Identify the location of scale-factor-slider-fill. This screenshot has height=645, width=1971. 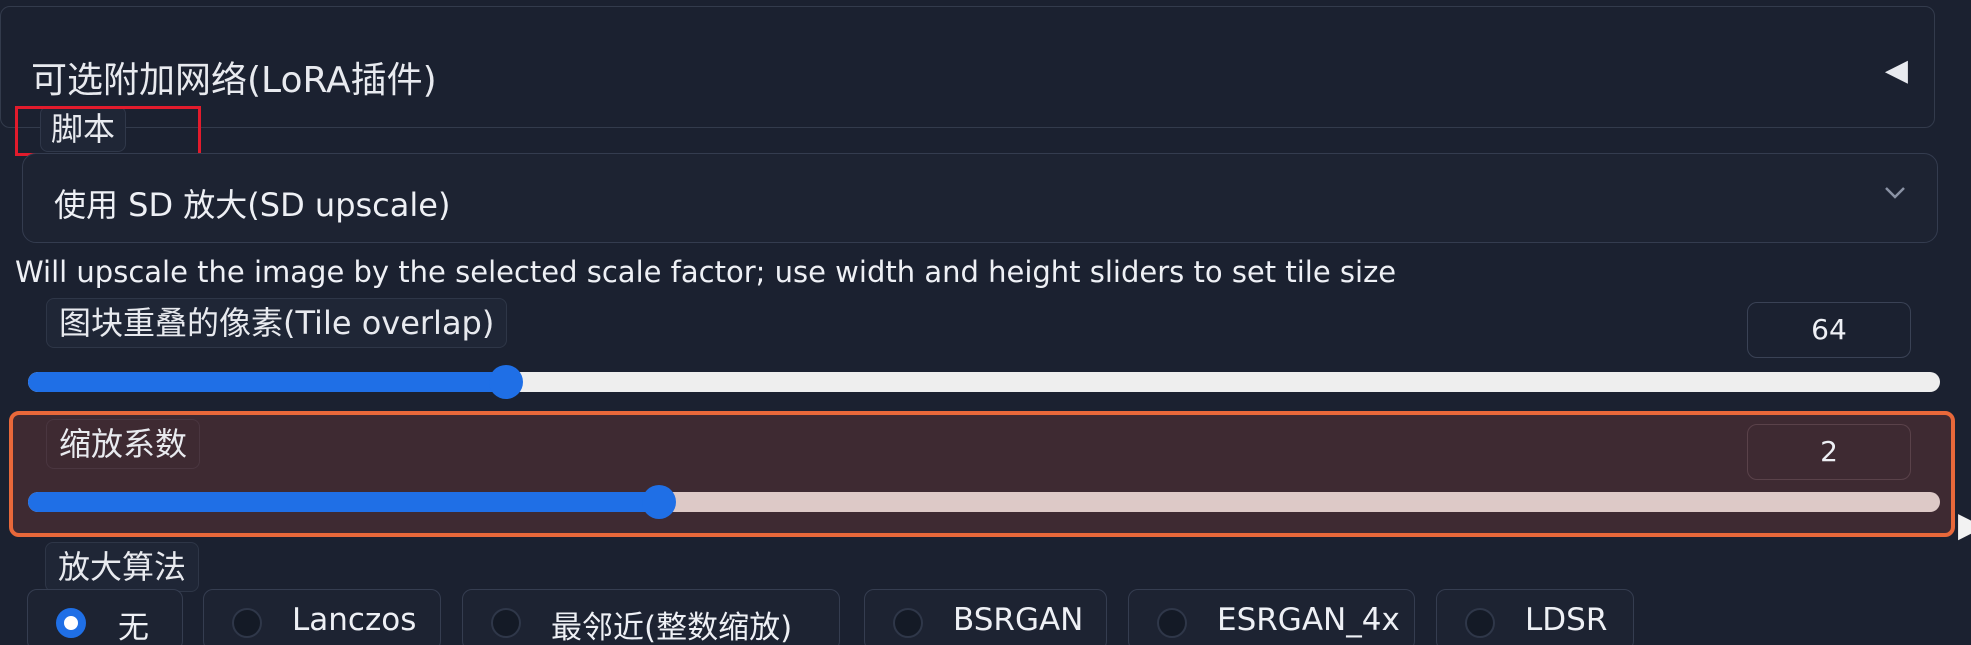
(343, 502).